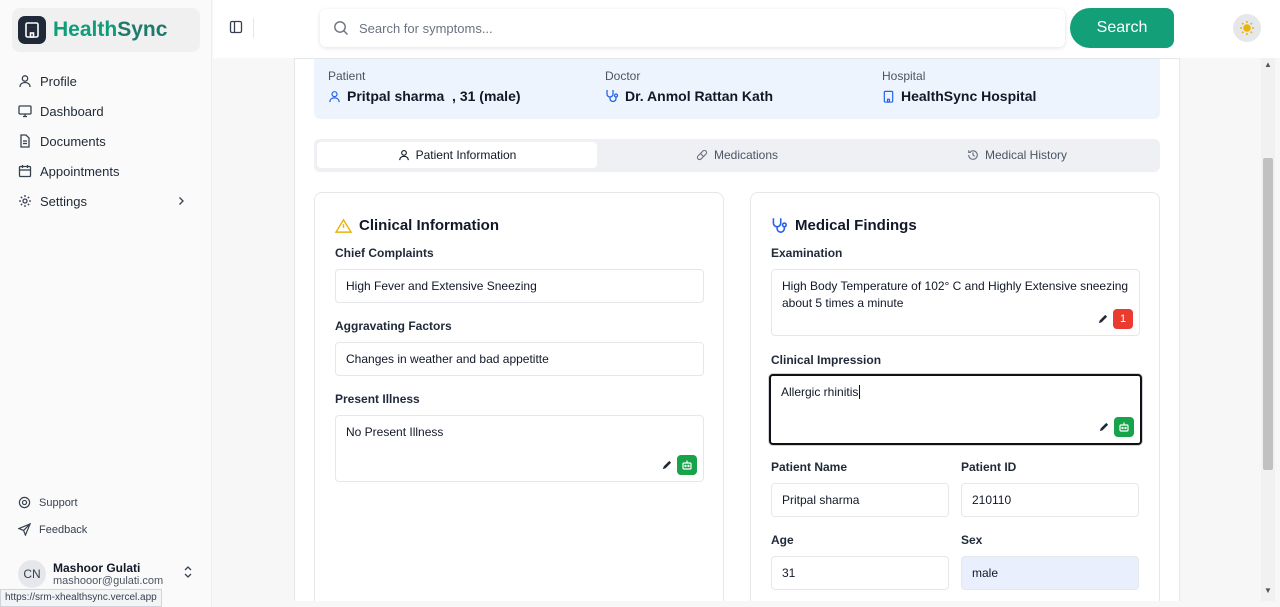 The height and width of the screenshot is (607, 1280). I want to click on monitor-icon, so click(25, 111).